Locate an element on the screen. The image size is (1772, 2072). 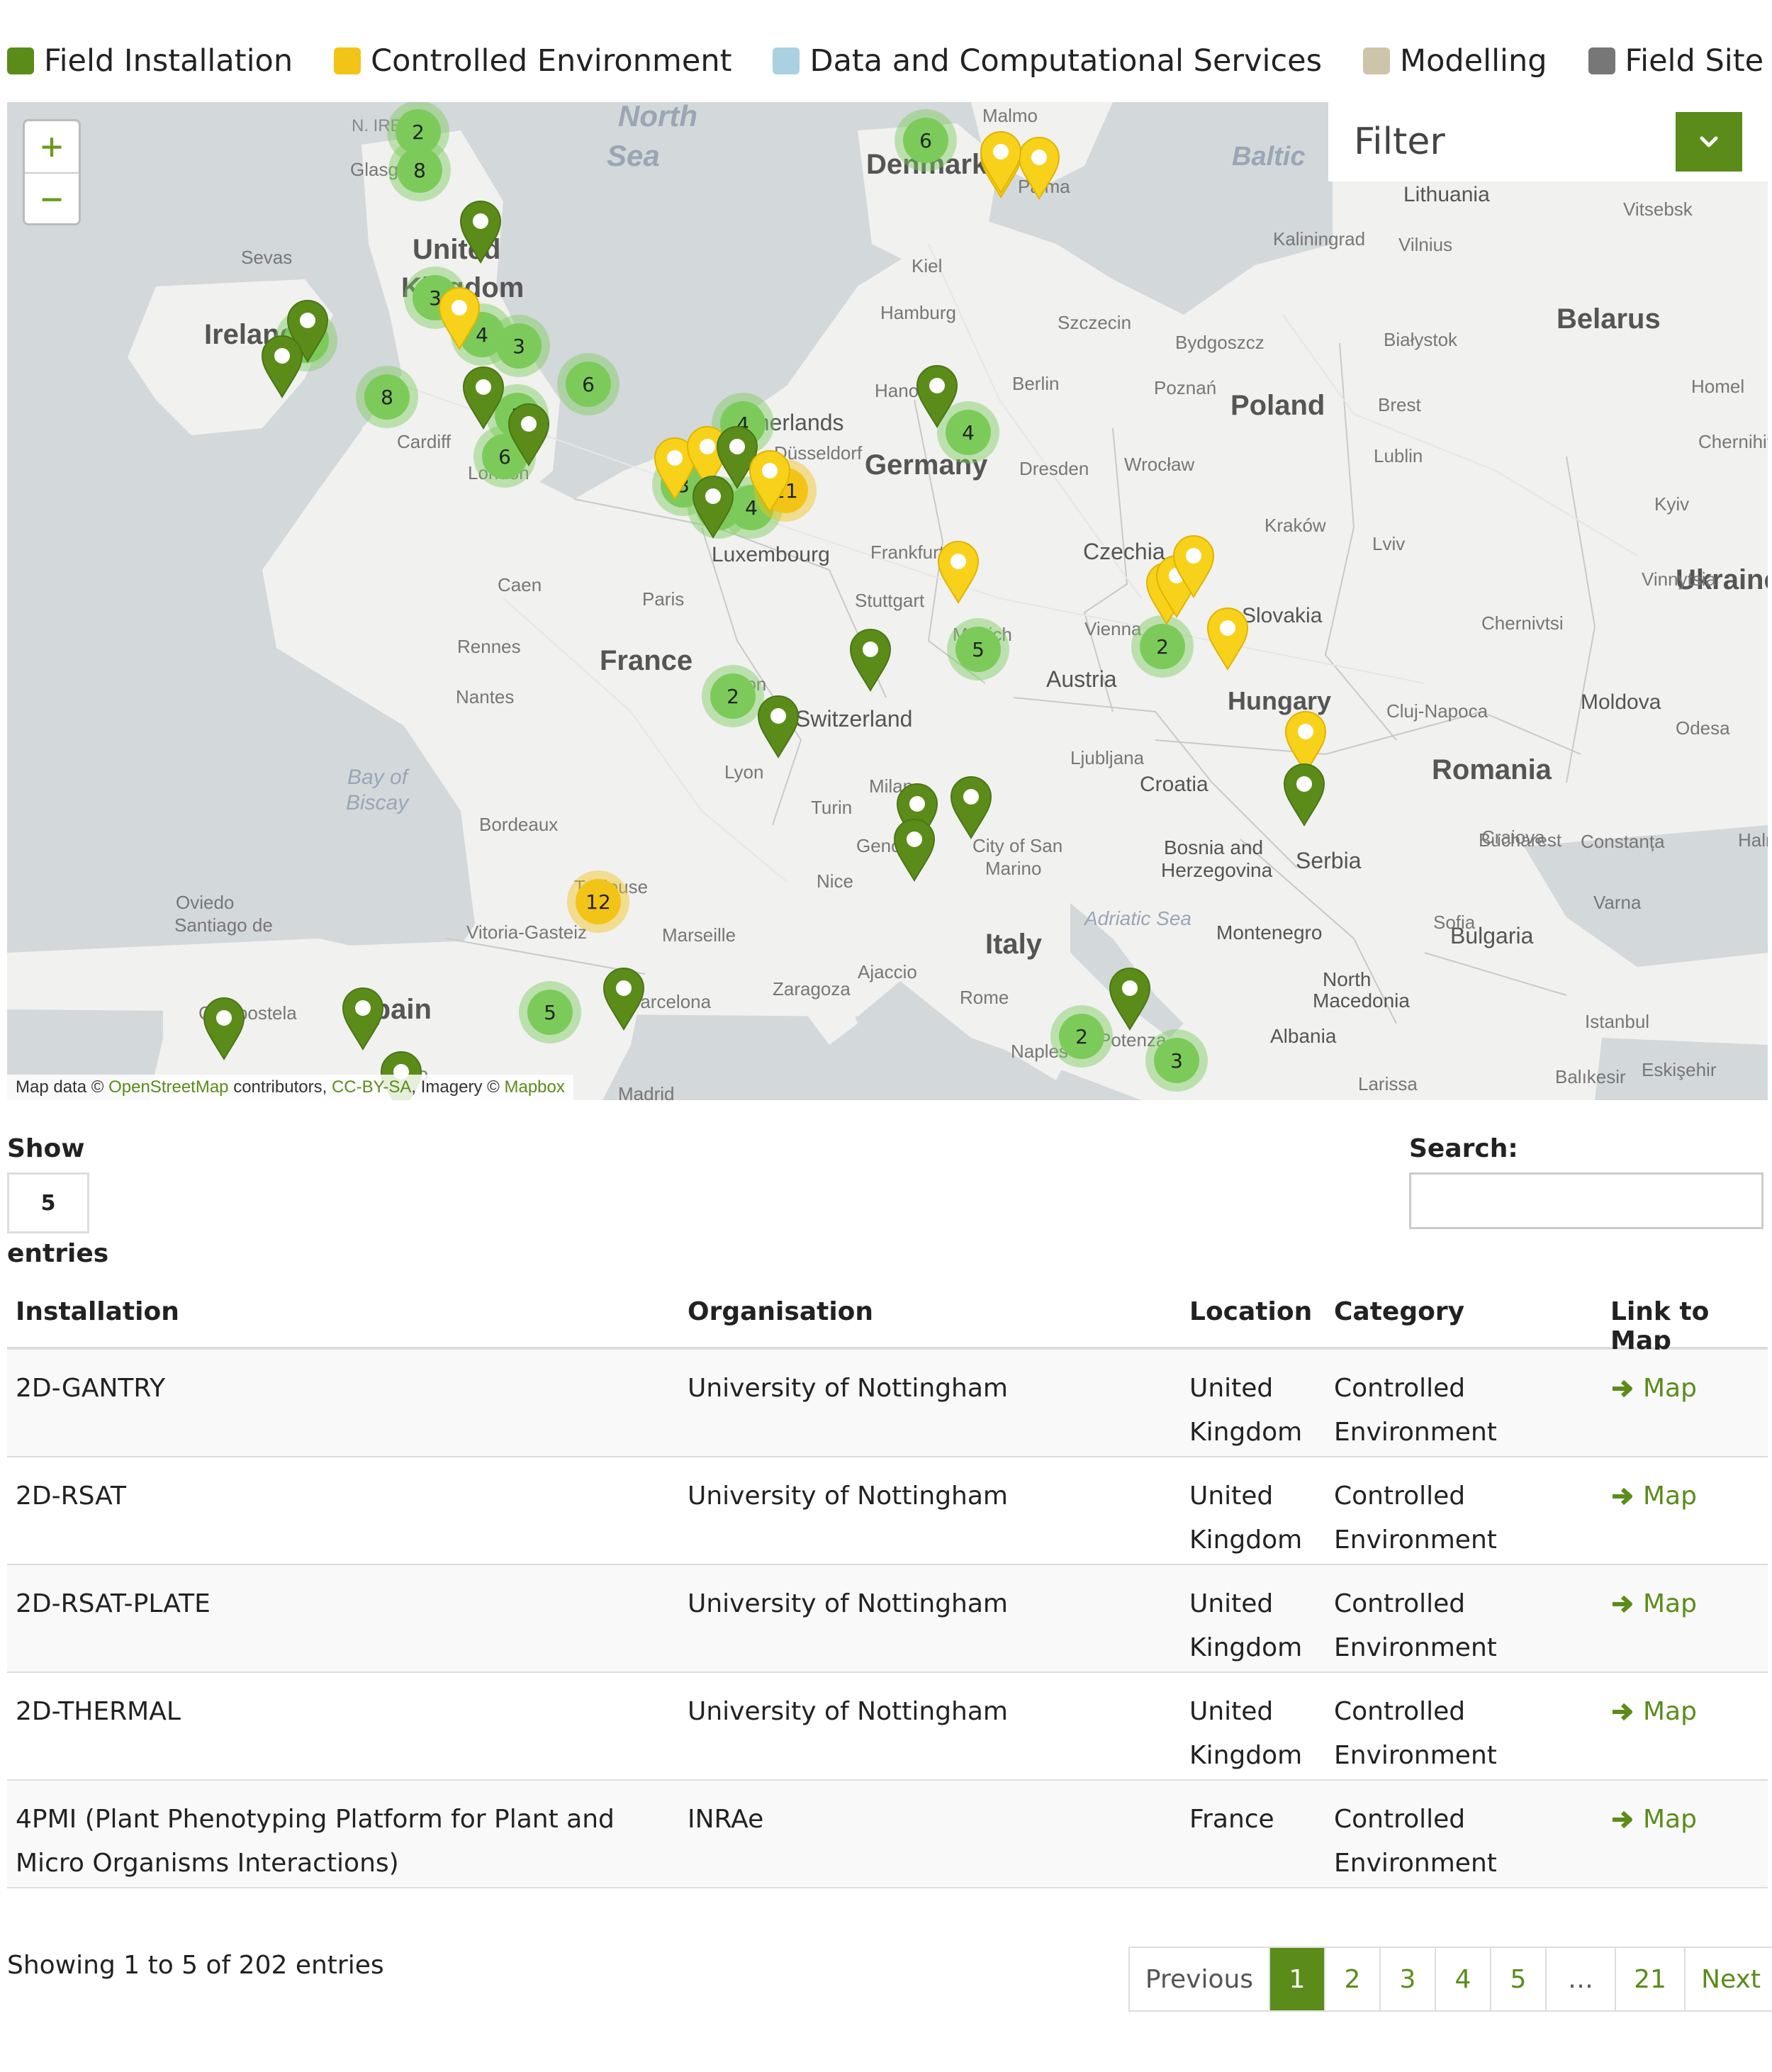
show-label: Show is located at coordinates (46, 1149).